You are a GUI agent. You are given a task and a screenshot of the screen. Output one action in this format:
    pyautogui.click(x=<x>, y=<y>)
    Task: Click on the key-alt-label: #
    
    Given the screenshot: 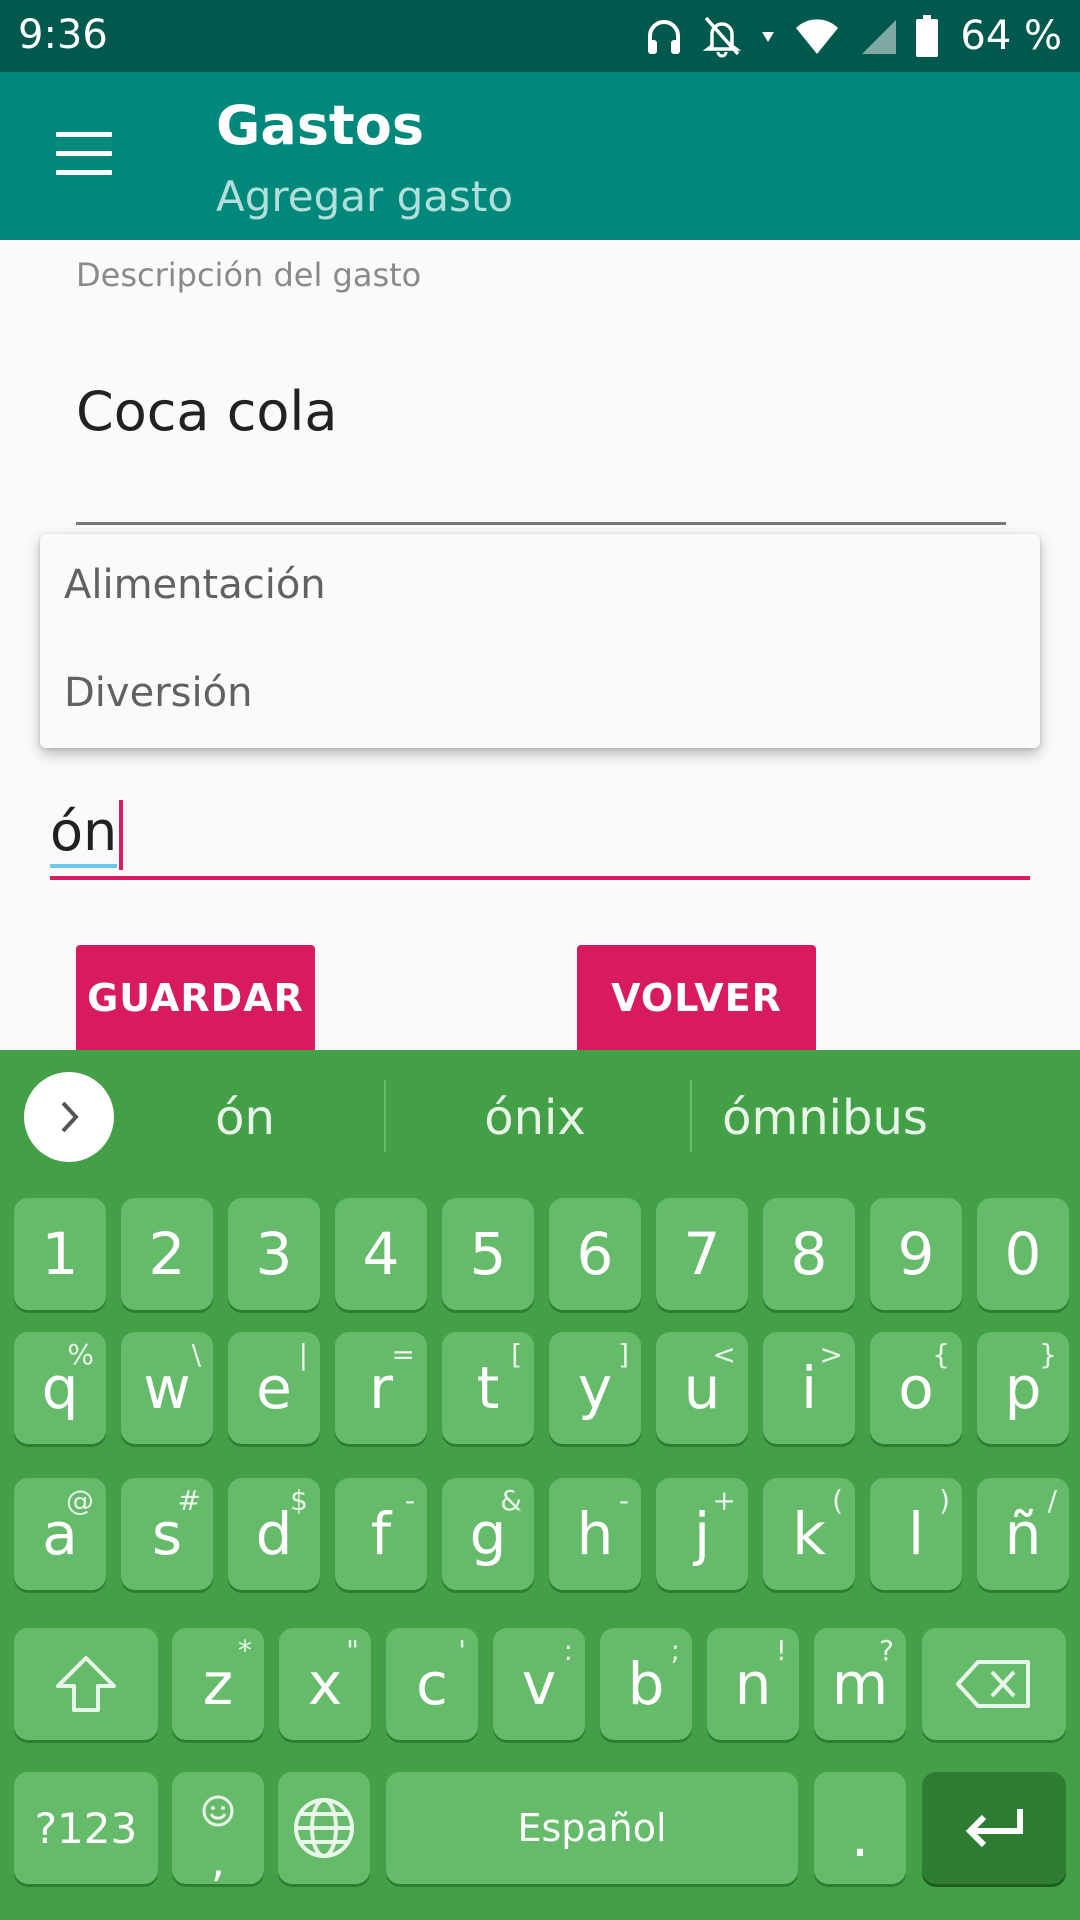 What is the action you would take?
    pyautogui.click(x=189, y=1500)
    